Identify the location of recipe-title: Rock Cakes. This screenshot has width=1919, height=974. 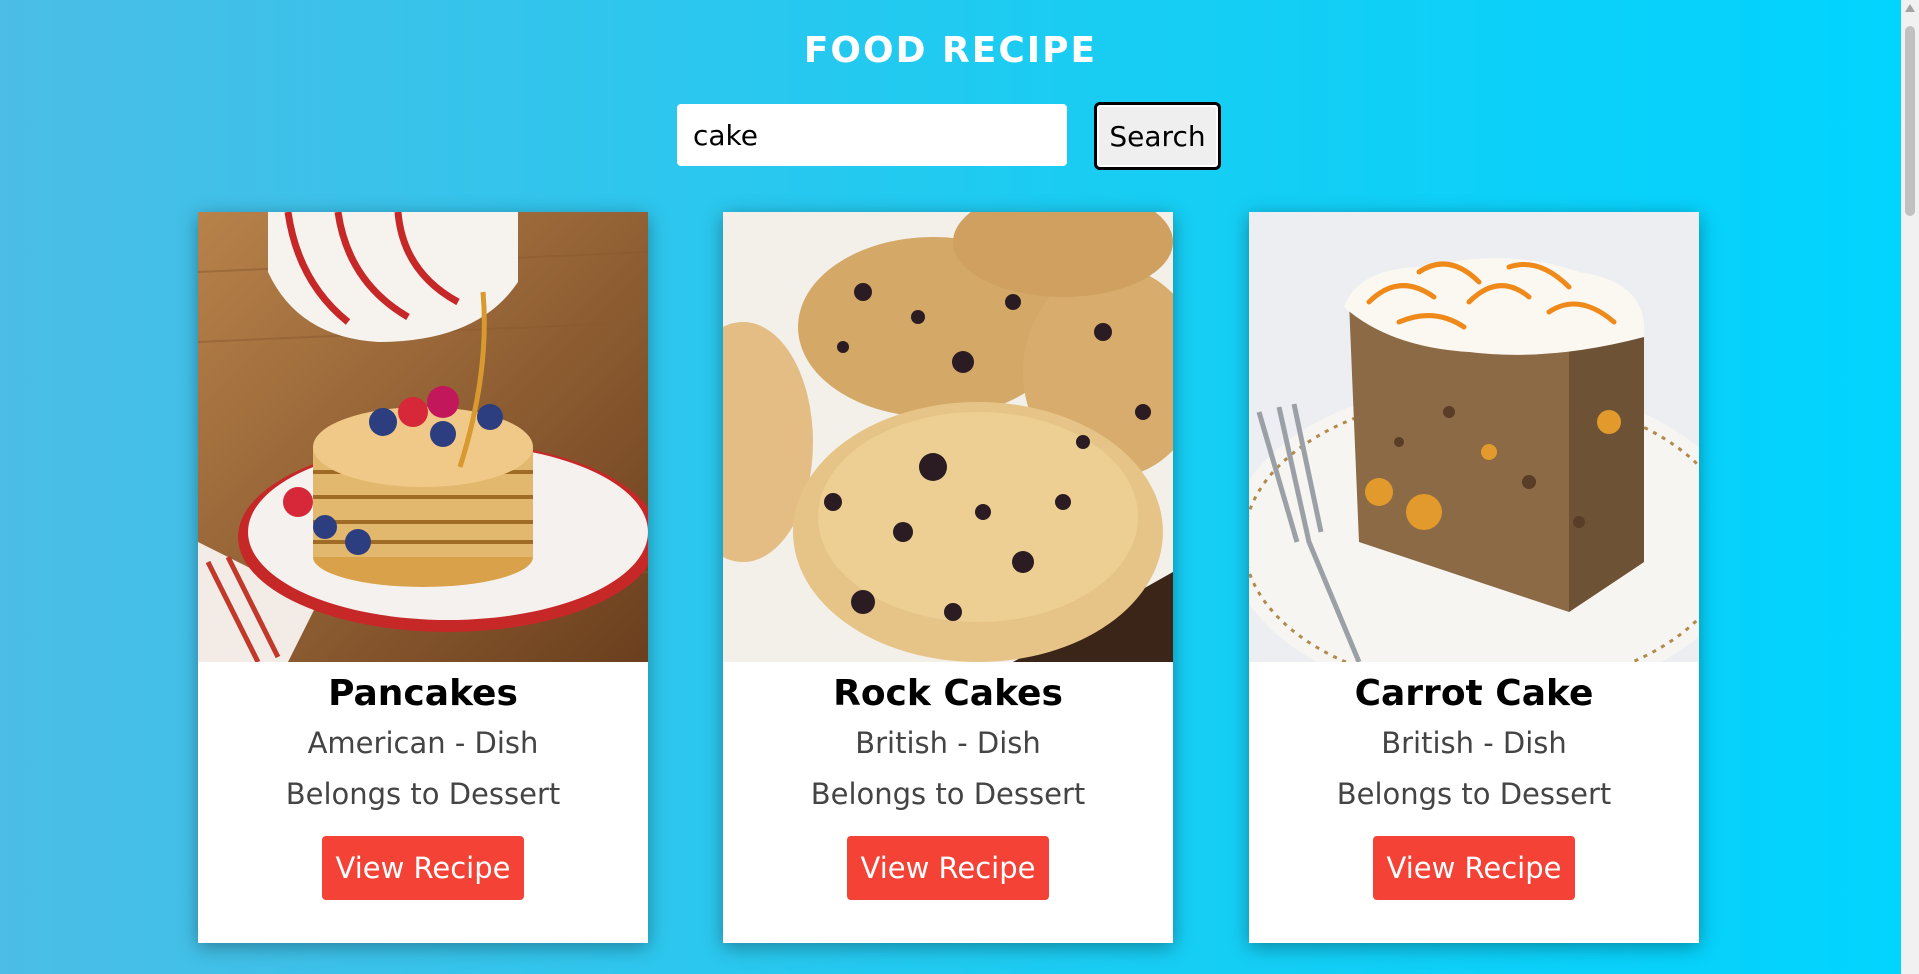
(948, 693).